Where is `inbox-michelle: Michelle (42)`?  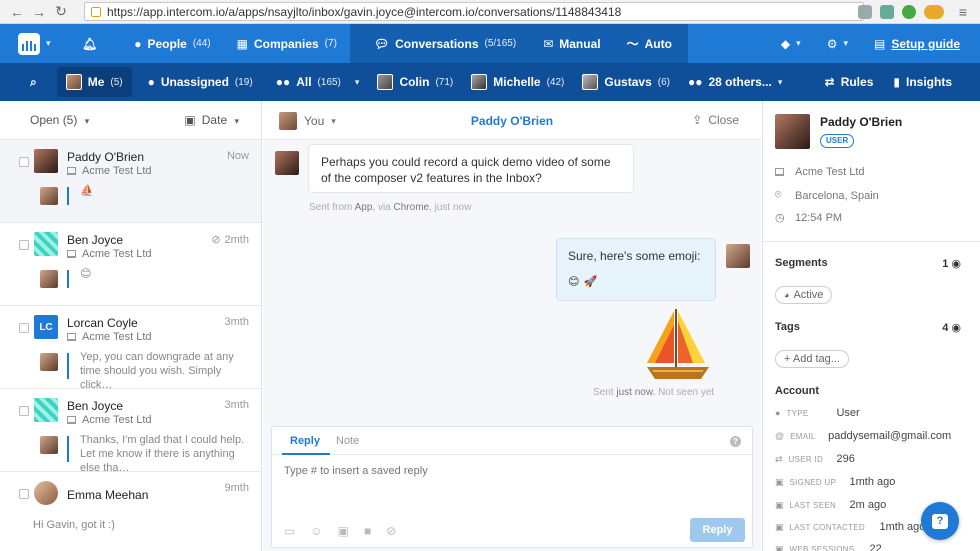 inbox-michelle: Michelle (42) is located at coordinates (517, 82).